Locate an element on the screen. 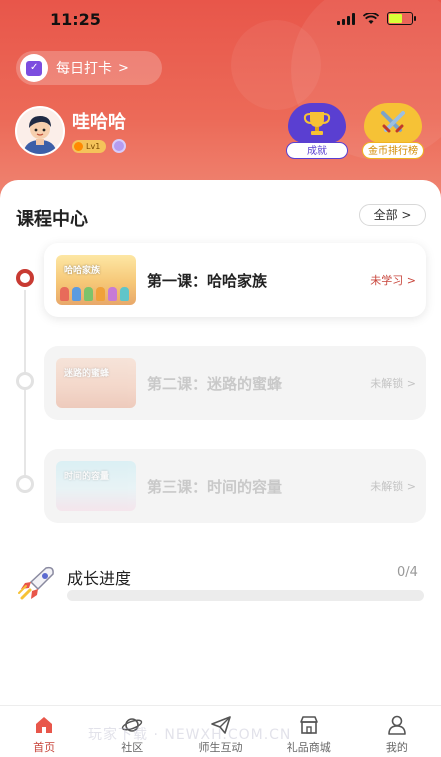  course-thumbnail-title: 时间的容量 is located at coordinates (87, 477).